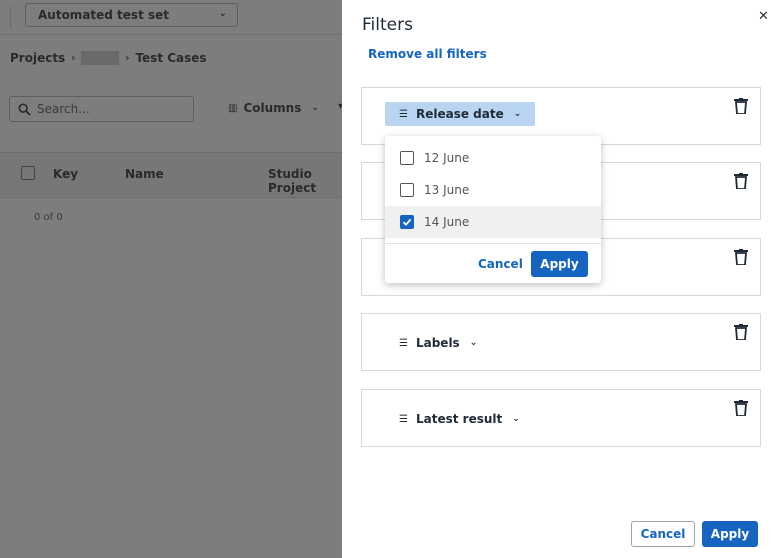 The height and width of the screenshot is (558, 778). I want to click on test-set-select: Automated test set ⌄, so click(131, 15).